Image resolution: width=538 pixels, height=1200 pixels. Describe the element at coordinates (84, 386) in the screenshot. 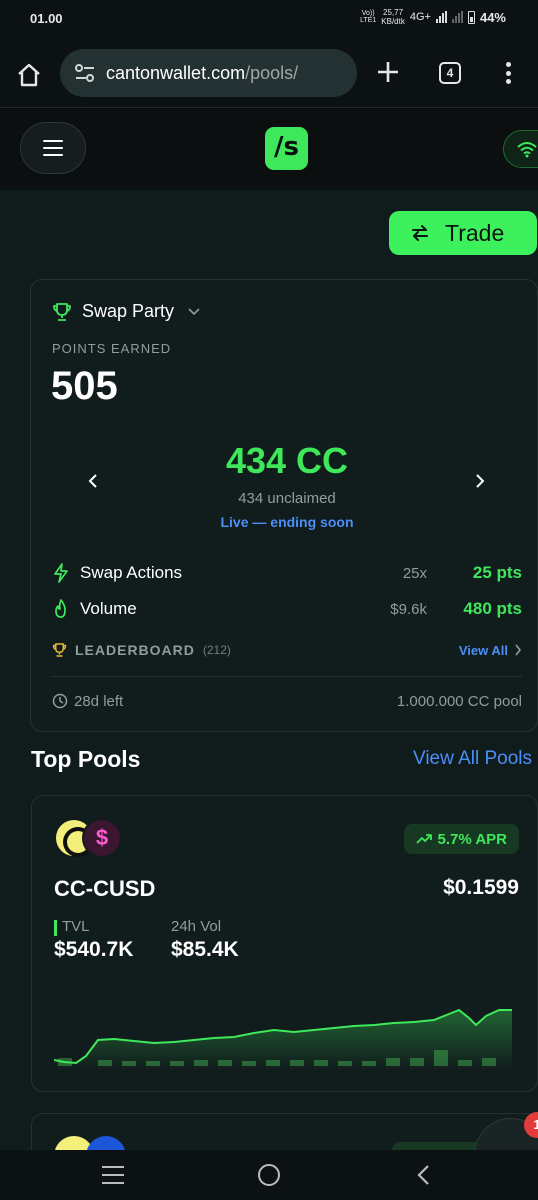

I see `points-earned-value: 505` at that location.